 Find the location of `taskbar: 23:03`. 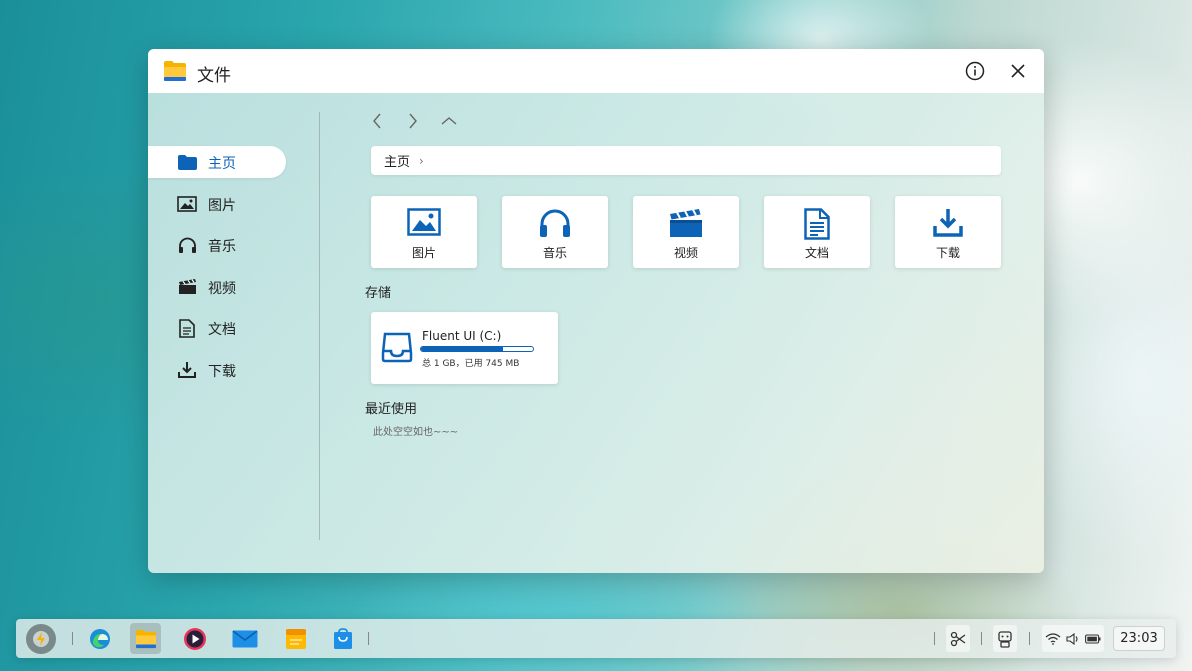

taskbar: 23:03 is located at coordinates (596, 638).